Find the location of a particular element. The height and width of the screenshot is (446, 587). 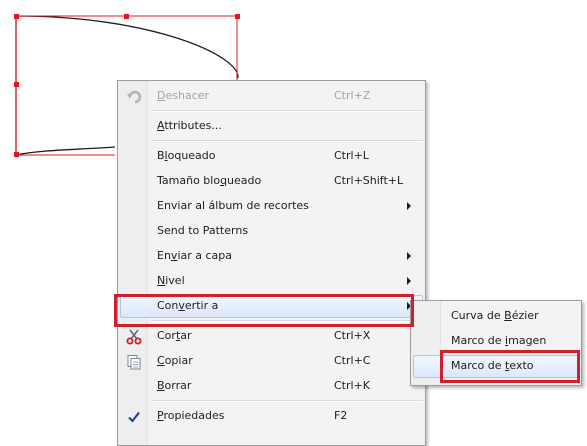

context-menu-item-tamano-bloqueado: Tamaño bloqueado Ctrl+Shift+L is located at coordinates (271, 181).